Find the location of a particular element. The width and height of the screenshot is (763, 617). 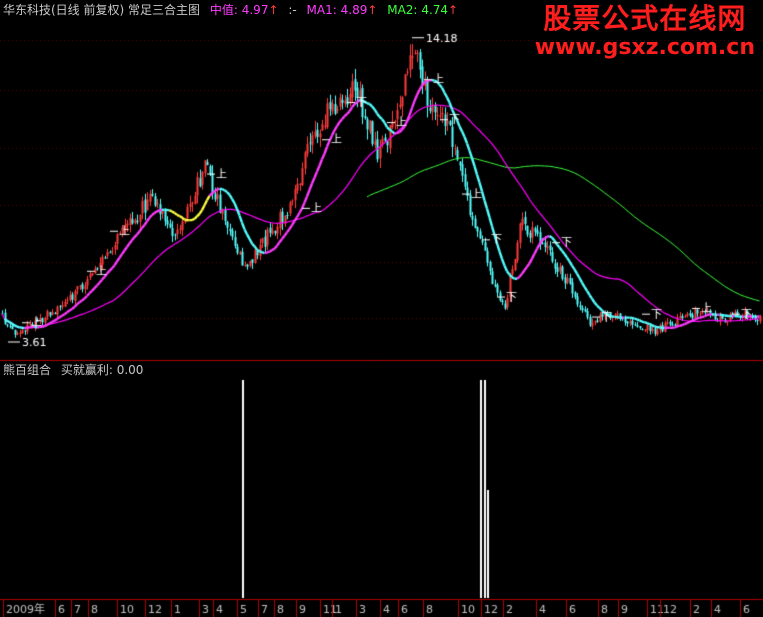

ma2-value: 4.74 is located at coordinates (435, 10).